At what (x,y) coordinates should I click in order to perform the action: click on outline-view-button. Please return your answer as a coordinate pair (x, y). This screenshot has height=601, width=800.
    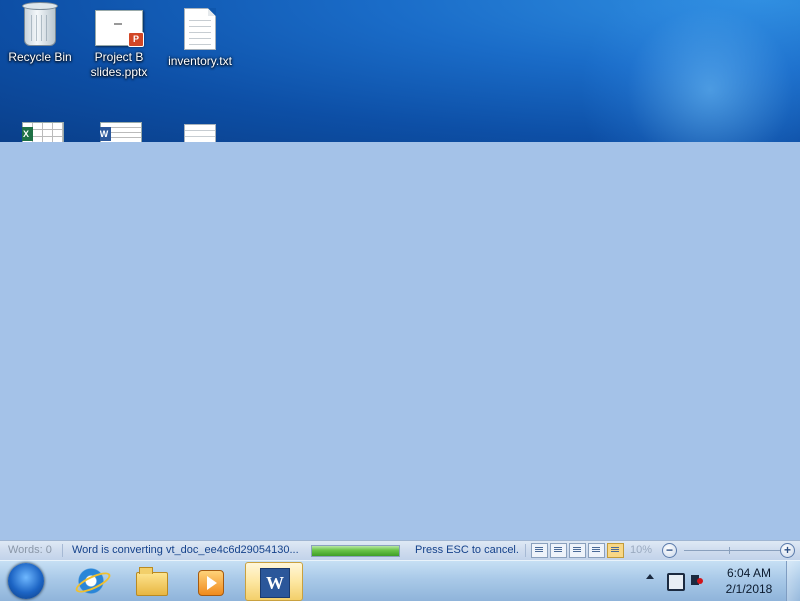
    Looking at the image, I should click on (596, 550).